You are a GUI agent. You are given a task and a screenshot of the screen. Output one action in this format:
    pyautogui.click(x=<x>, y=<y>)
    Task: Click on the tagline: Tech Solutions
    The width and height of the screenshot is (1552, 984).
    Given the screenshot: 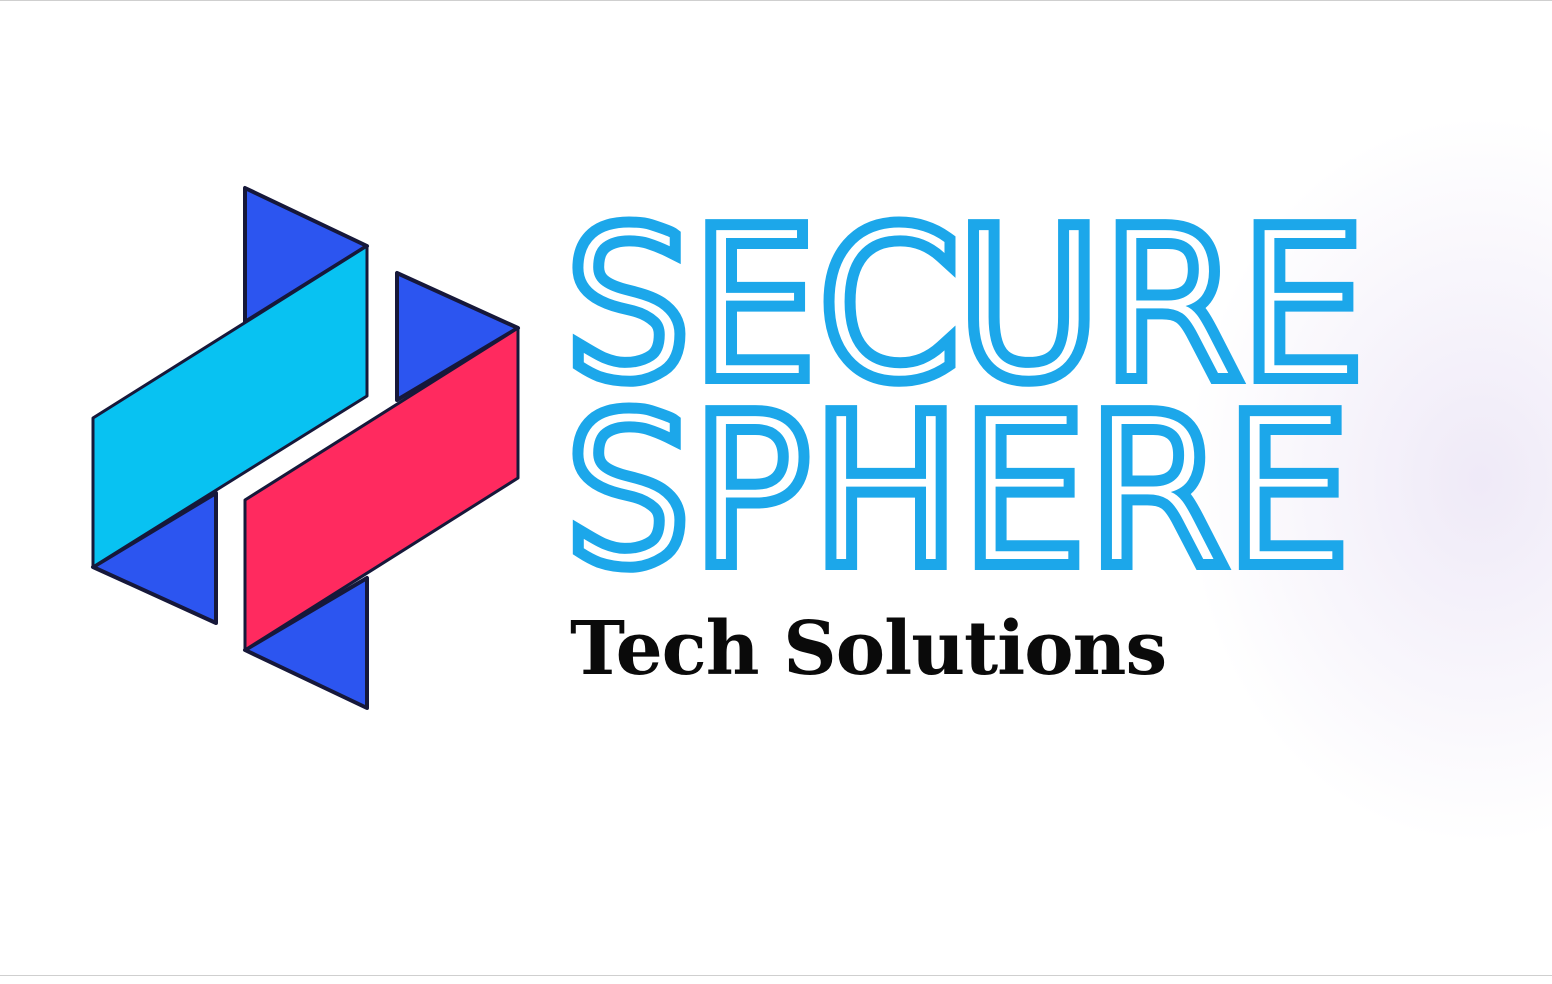 What is the action you would take?
    pyautogui.click(x=868, y=649)
    